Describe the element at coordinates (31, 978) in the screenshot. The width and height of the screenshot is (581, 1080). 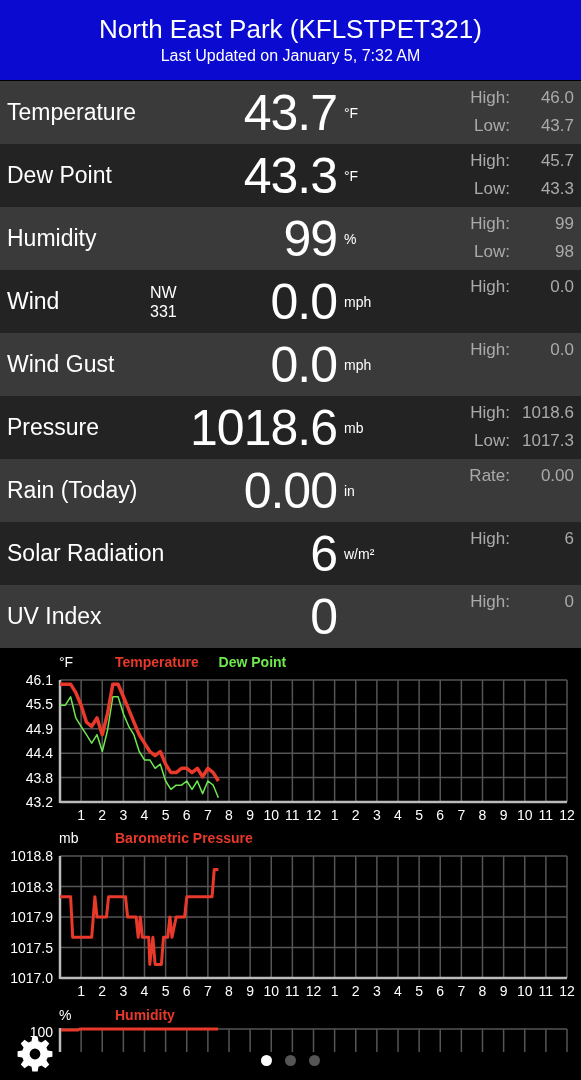
I see `axis-tick-label: 1017.0` at that location.